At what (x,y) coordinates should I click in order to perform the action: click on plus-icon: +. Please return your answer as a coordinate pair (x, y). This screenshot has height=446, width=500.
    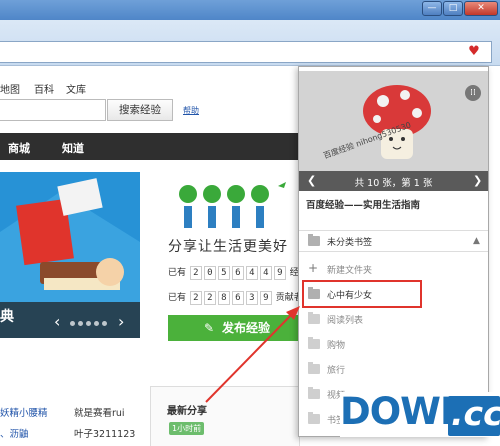
    Looking at the image, I should click on (313, 268).